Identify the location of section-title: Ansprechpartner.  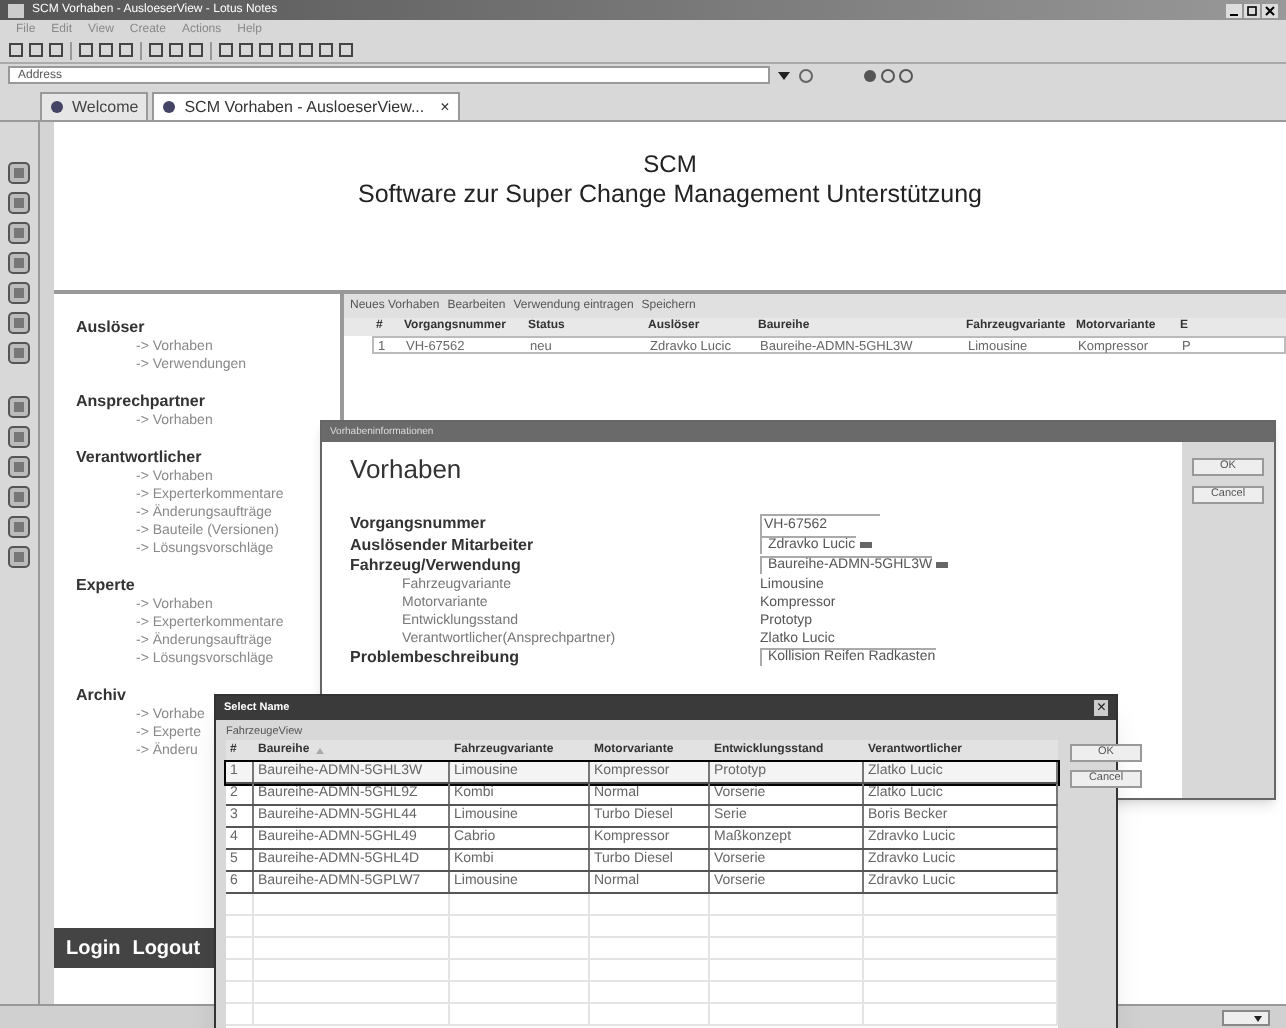
(141, 402).